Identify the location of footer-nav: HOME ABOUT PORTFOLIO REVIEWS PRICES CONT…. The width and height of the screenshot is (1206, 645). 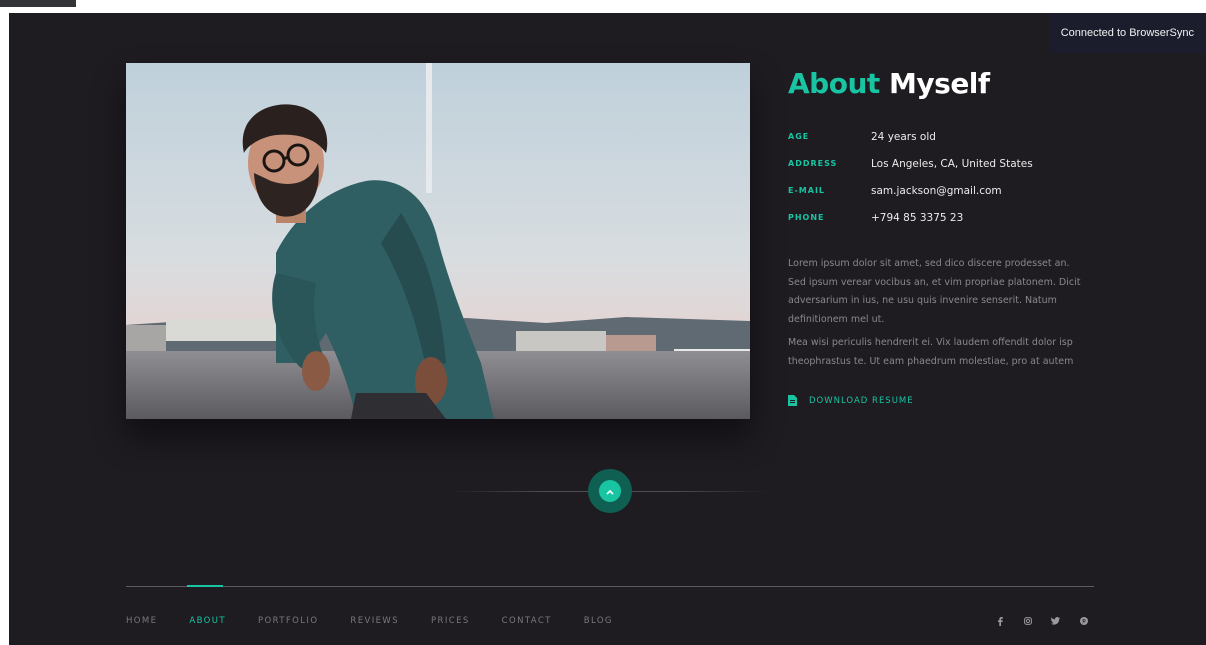
(385, 621).